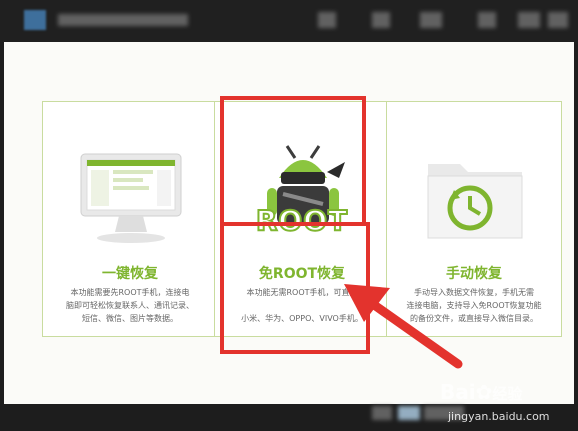 The width and height of the screenshot is (578, 431). I want to click on watermark-brand-text-2: 经验, so click(507, 394).